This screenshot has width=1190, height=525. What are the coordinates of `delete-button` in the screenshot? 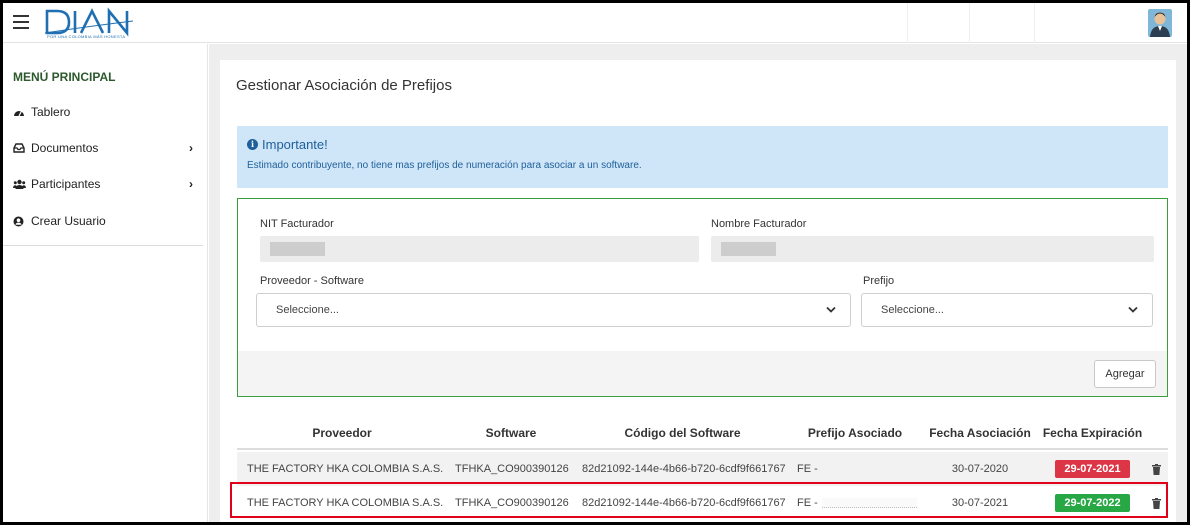 It's located at (1156, 469).